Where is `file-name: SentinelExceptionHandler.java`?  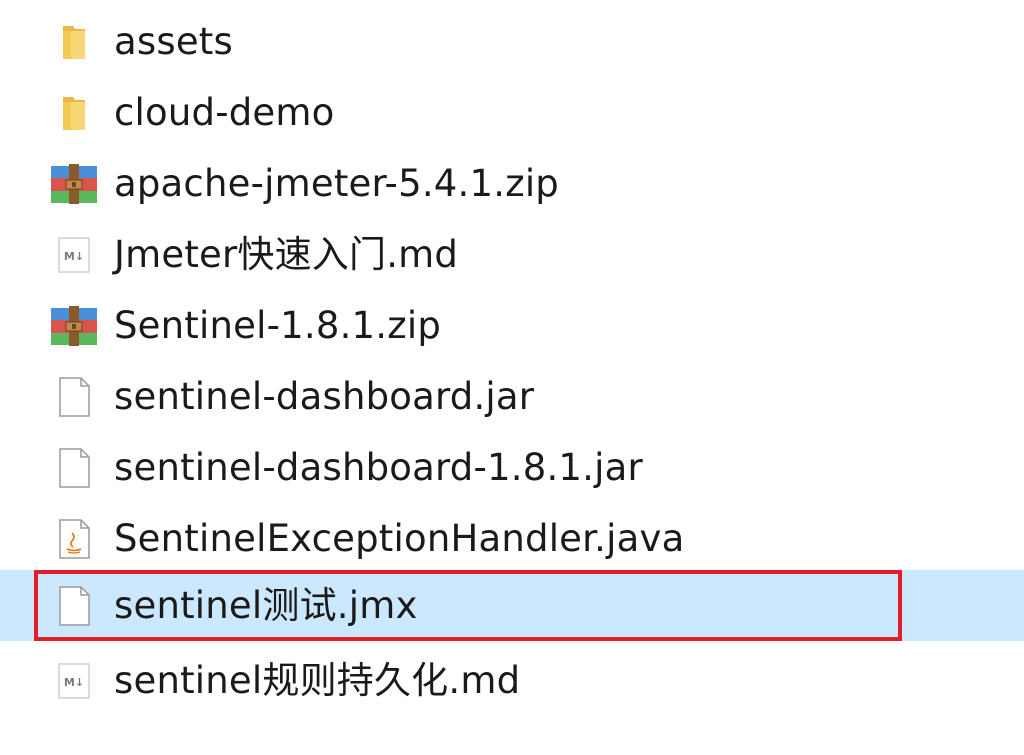 file-name: SentinelExceptionHandler.java is located at coordinates (399, 538).